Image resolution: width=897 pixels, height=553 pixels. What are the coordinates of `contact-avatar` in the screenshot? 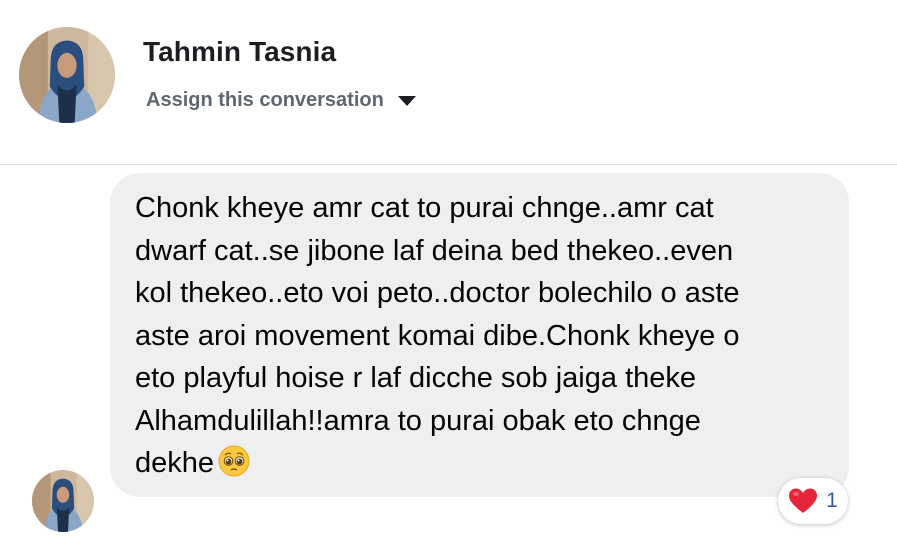 It's located at (67, 75).